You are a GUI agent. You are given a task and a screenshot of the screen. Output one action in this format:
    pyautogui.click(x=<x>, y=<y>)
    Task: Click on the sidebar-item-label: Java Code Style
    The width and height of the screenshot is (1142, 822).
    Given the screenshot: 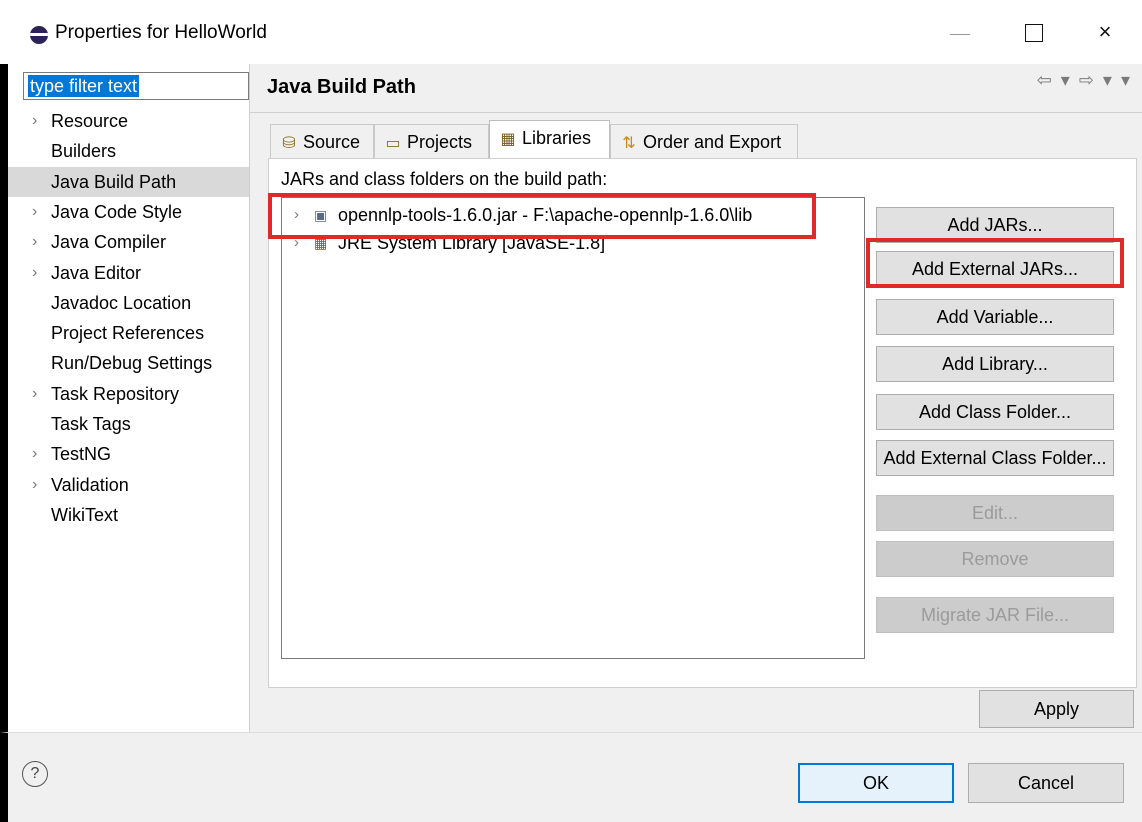 What is the action you would take?
    pyautogui.click(x=117, y=211)
    